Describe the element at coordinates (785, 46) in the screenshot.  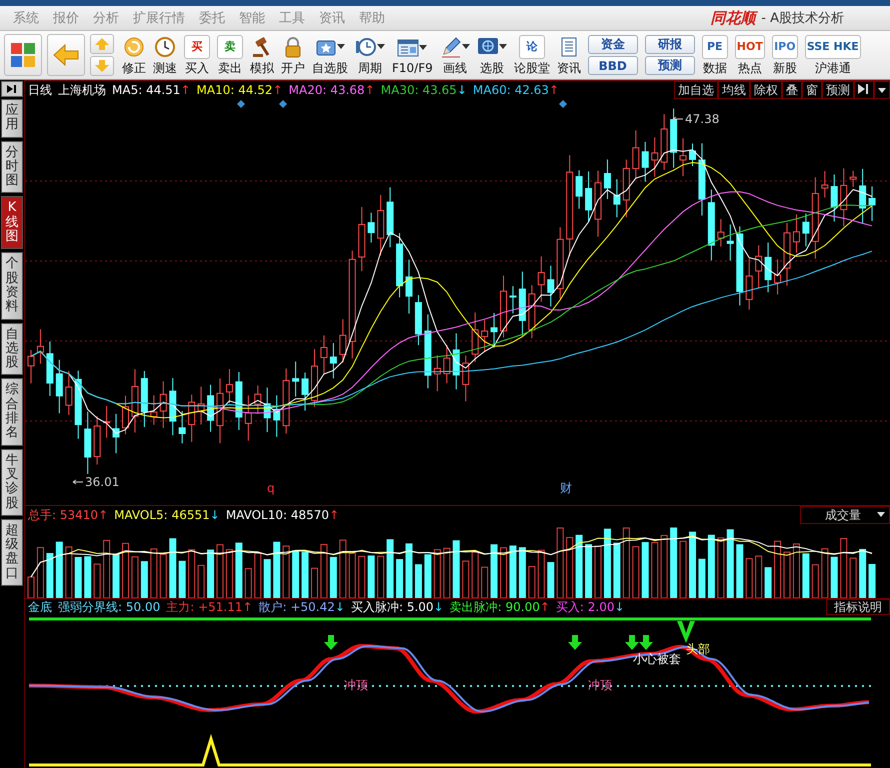
I see `glyph-icon: IPO` at that location.